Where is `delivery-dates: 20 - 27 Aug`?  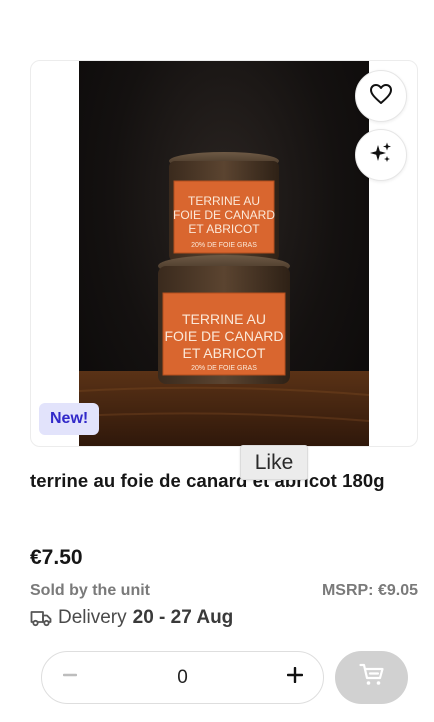 delivery-dates: 20 - 27 Aug is located at coordinates (183, 617).